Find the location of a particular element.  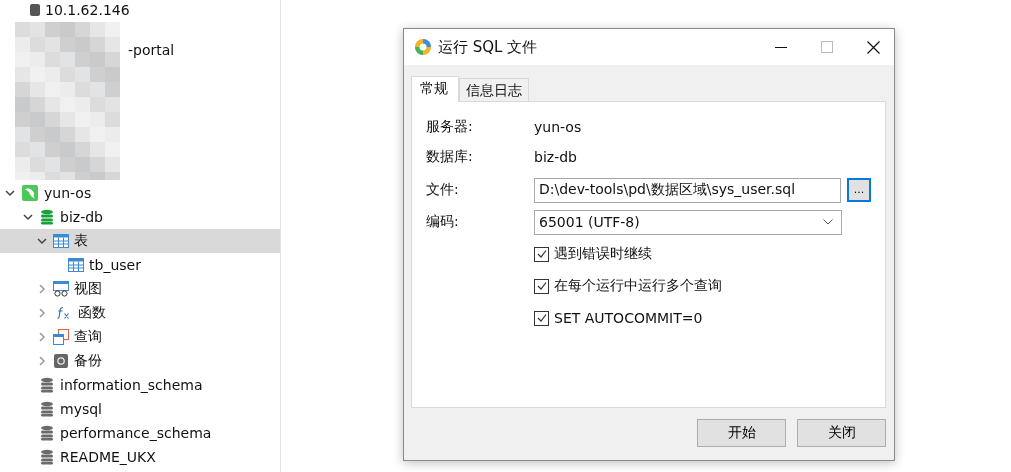

dolphin-icon is located at coordinates (30, 193).